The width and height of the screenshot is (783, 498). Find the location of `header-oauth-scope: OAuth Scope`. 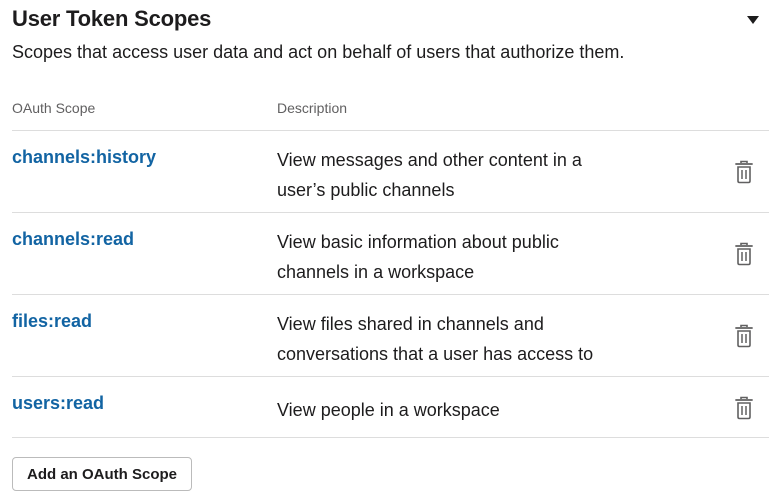

header-oauth-scope: OAuth Scope is located at coordinates (54, 108).